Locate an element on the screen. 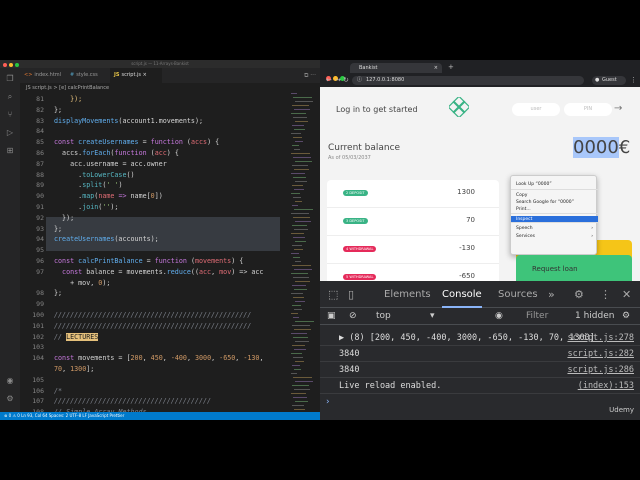  breadcrumb: JS script.js > [e] calcPrintBalance is located at coordinates (170, 88).